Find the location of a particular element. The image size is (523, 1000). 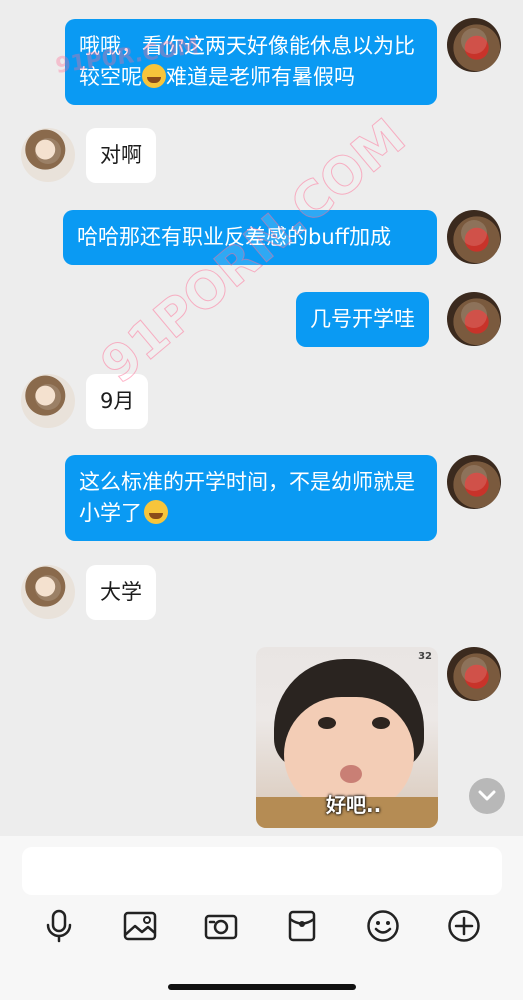

message-text: 9月 is located at coordinates (117, 401).